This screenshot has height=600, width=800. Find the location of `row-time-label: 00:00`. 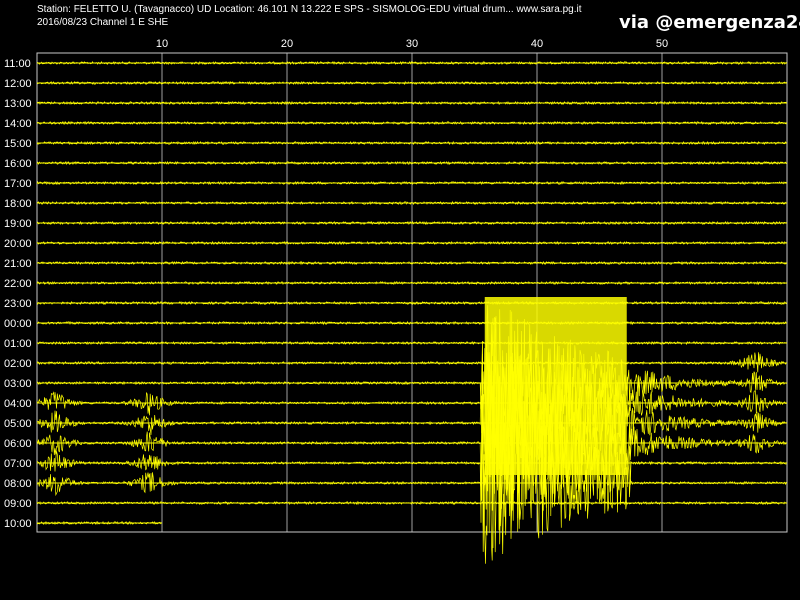

row-time-label: 00:00 is located at coordinates (18, 324).